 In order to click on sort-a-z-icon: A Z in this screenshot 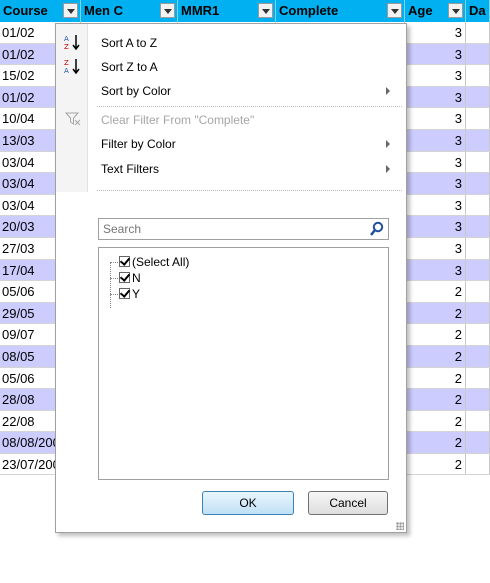, I will do `click(73, 43)`.